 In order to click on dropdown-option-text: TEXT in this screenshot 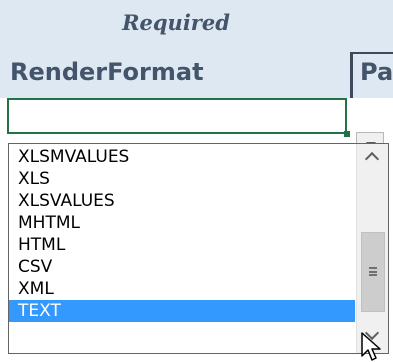, I will do `click(182, 311)`.